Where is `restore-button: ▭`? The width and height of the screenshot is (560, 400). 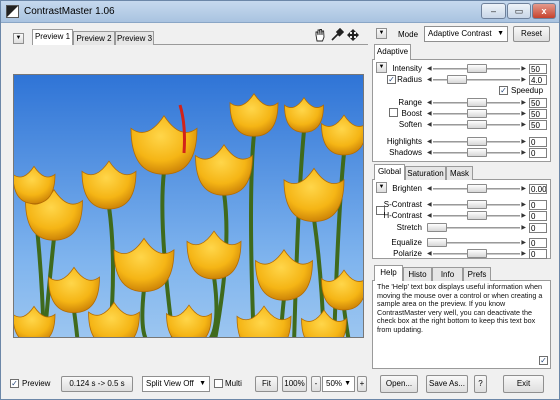 restore-button: ▭ is located at coordinates (519, 11).